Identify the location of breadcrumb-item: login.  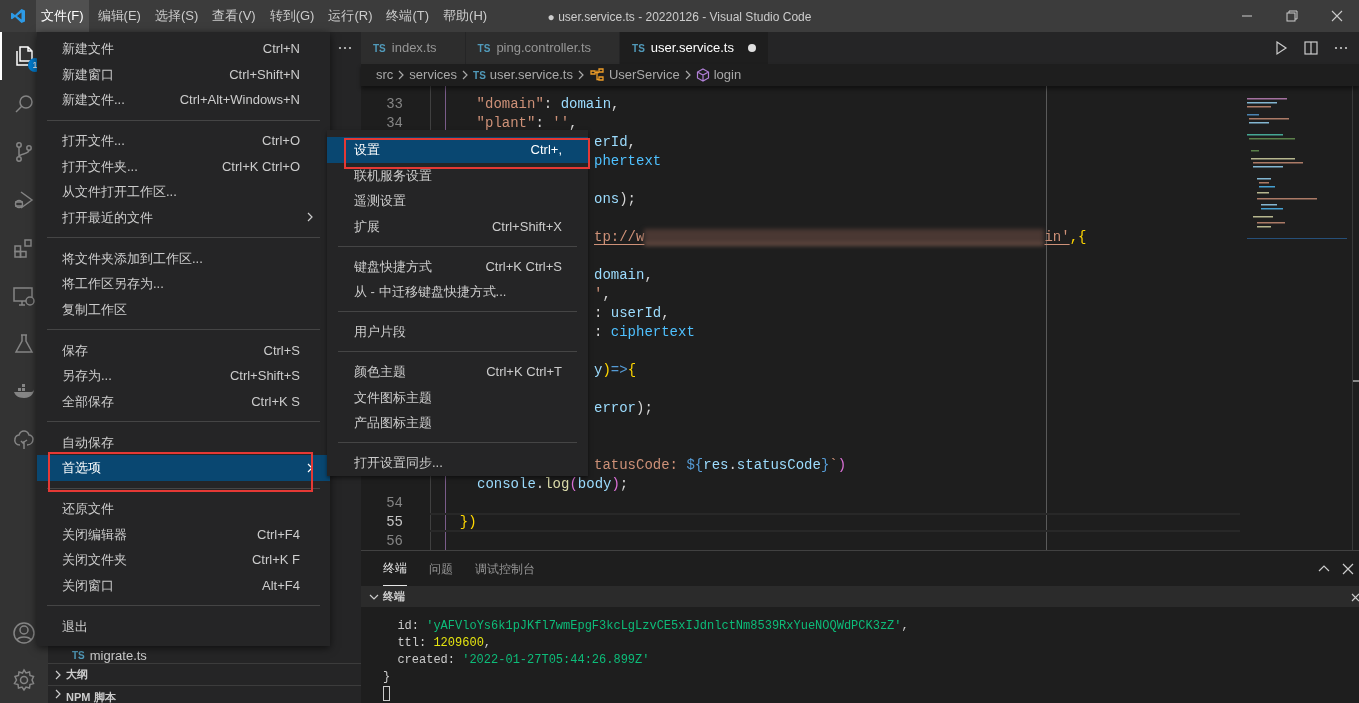
(718, 75).